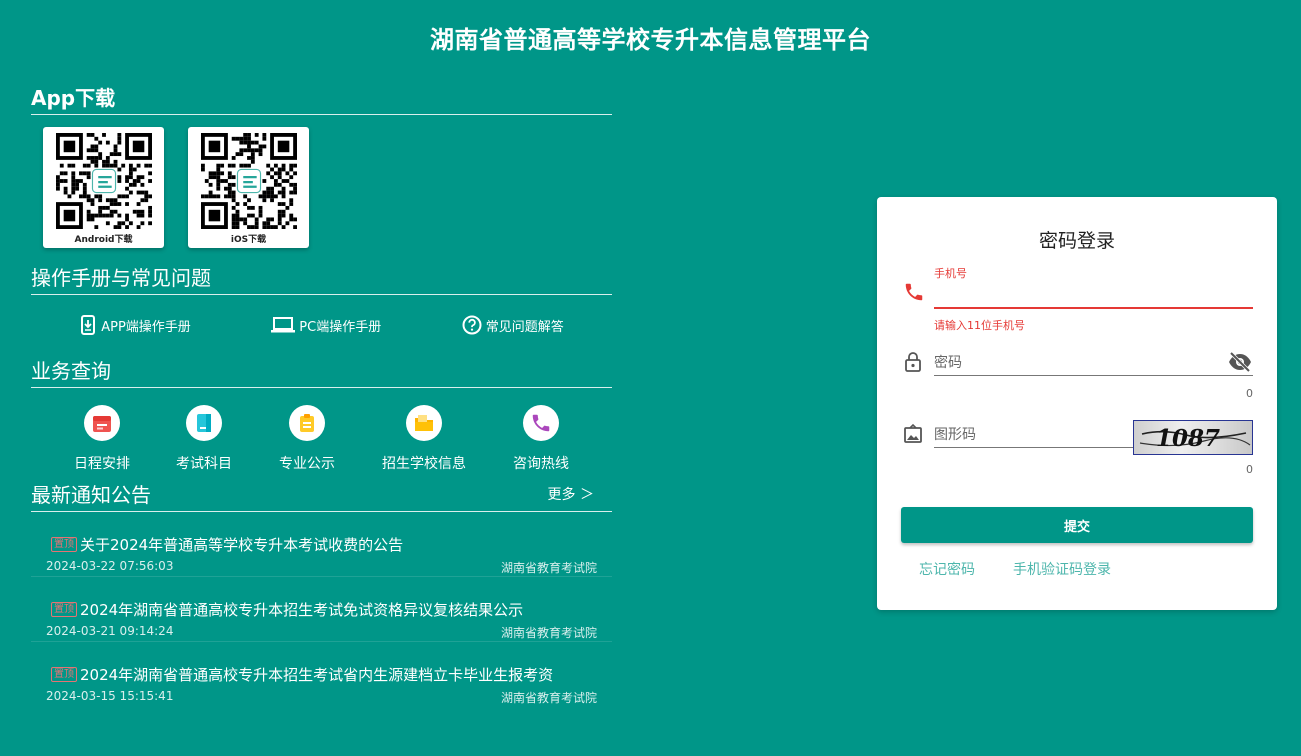 The height and width of the screenshot is (756, 1301). I want to click on biz-majors: 专业公示, so click(307, 439).